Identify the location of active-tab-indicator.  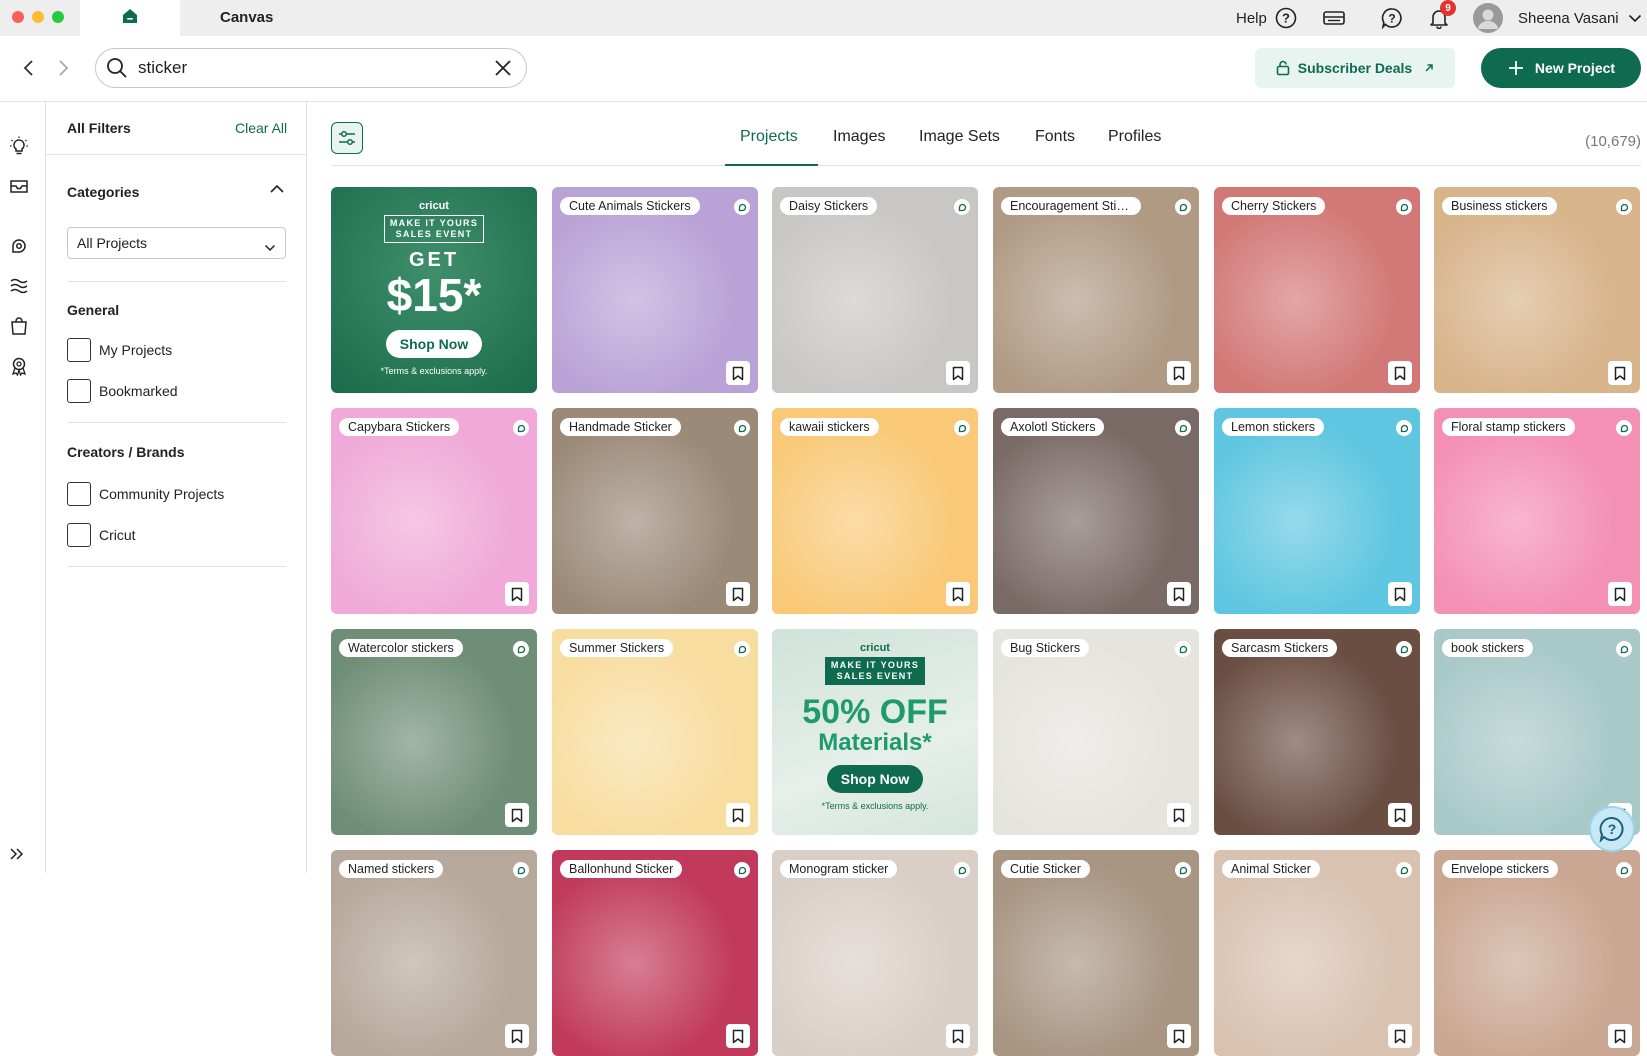
(771, 165).